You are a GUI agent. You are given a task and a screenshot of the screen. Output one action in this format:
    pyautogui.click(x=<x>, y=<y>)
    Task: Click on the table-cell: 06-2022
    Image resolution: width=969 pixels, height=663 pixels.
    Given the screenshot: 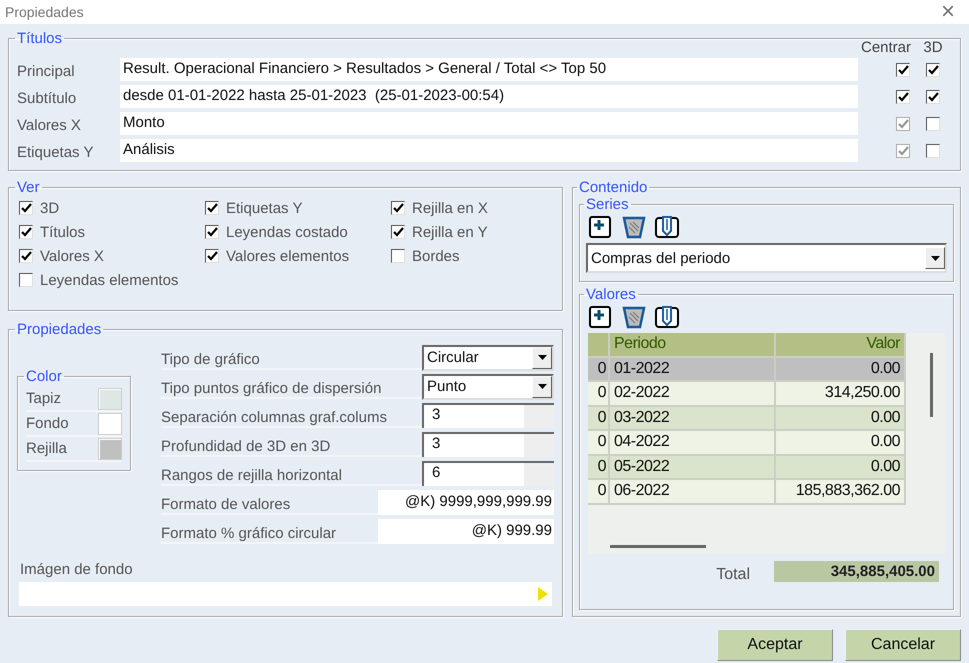 What is the action you would take?
    pyautogui.click(x=693, y=492)
    